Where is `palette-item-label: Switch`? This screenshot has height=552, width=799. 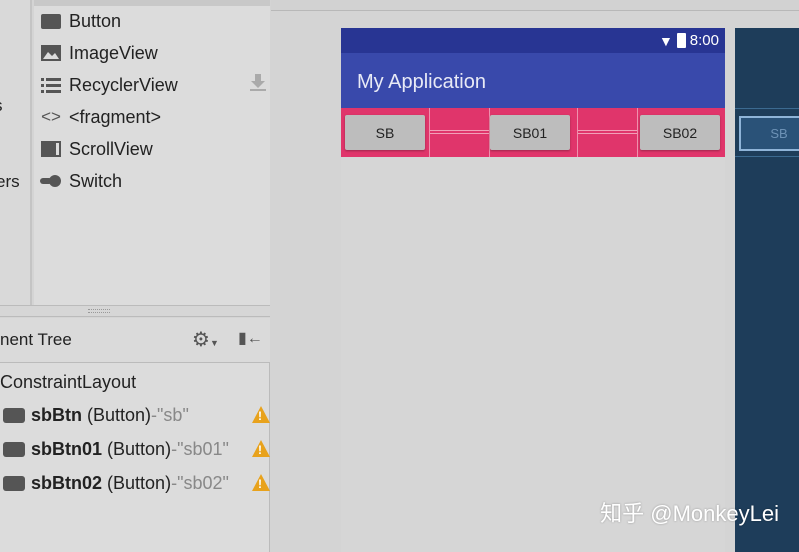
palette-item-label: Switch is located at coordinates (96, 180).